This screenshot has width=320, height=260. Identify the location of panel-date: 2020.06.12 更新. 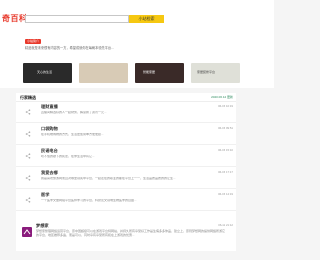
(222, 96).